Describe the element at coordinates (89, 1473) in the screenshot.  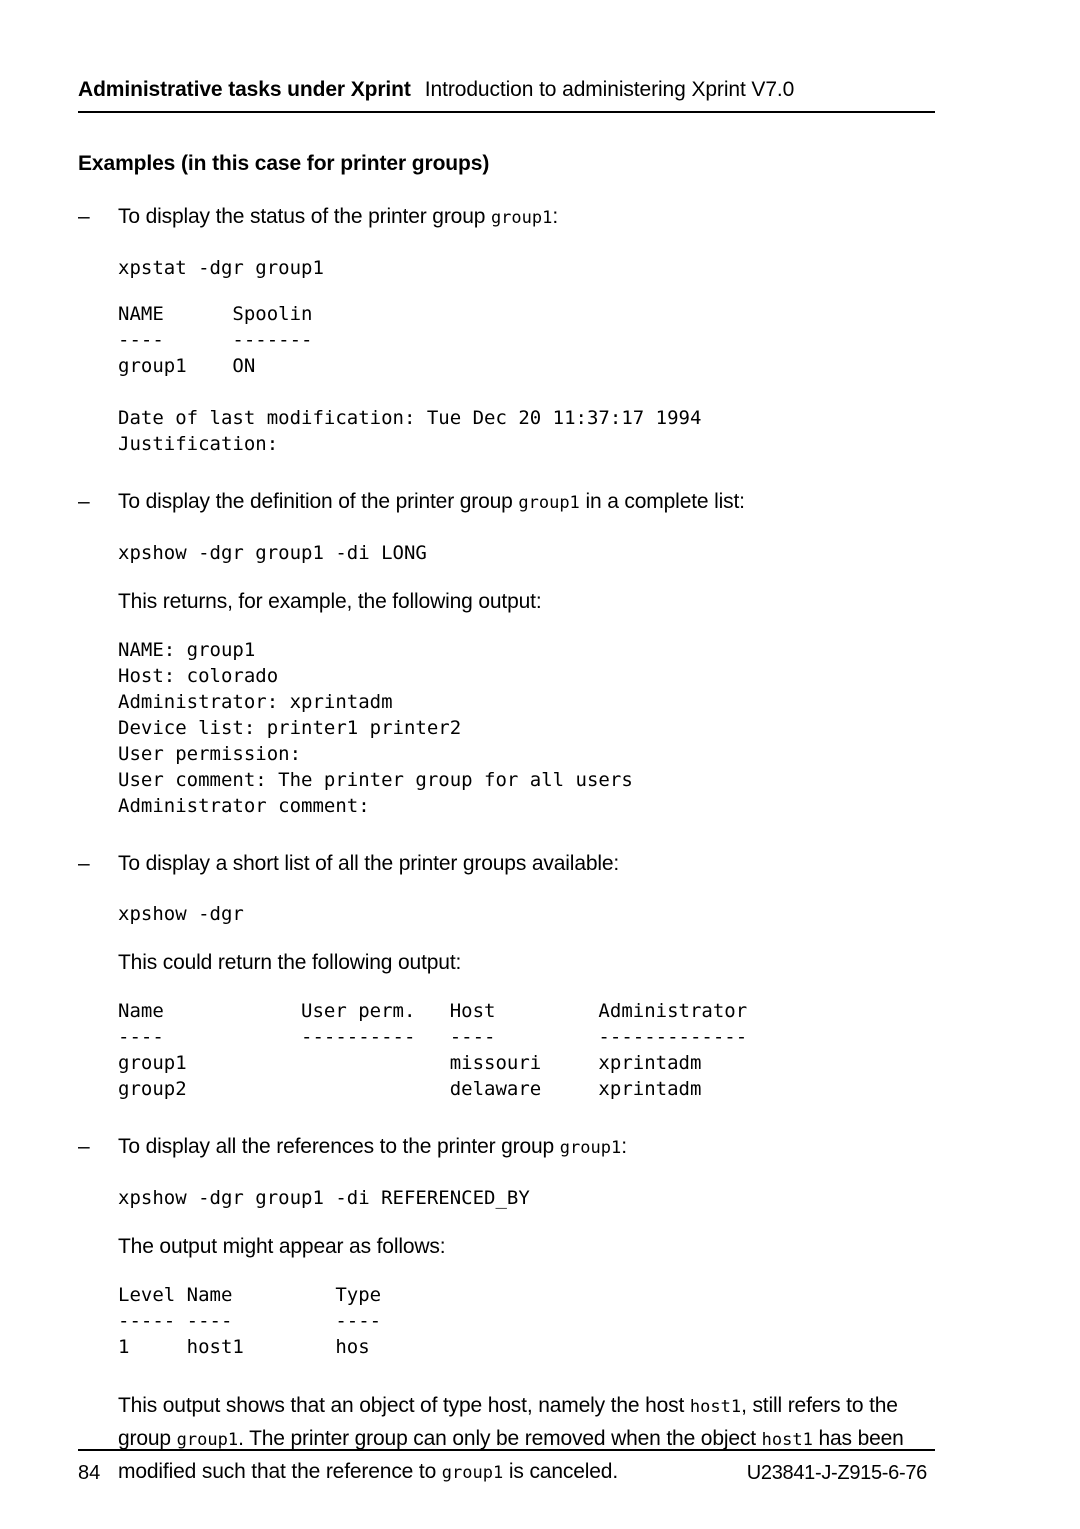
I see `page-number: 84` at that location.